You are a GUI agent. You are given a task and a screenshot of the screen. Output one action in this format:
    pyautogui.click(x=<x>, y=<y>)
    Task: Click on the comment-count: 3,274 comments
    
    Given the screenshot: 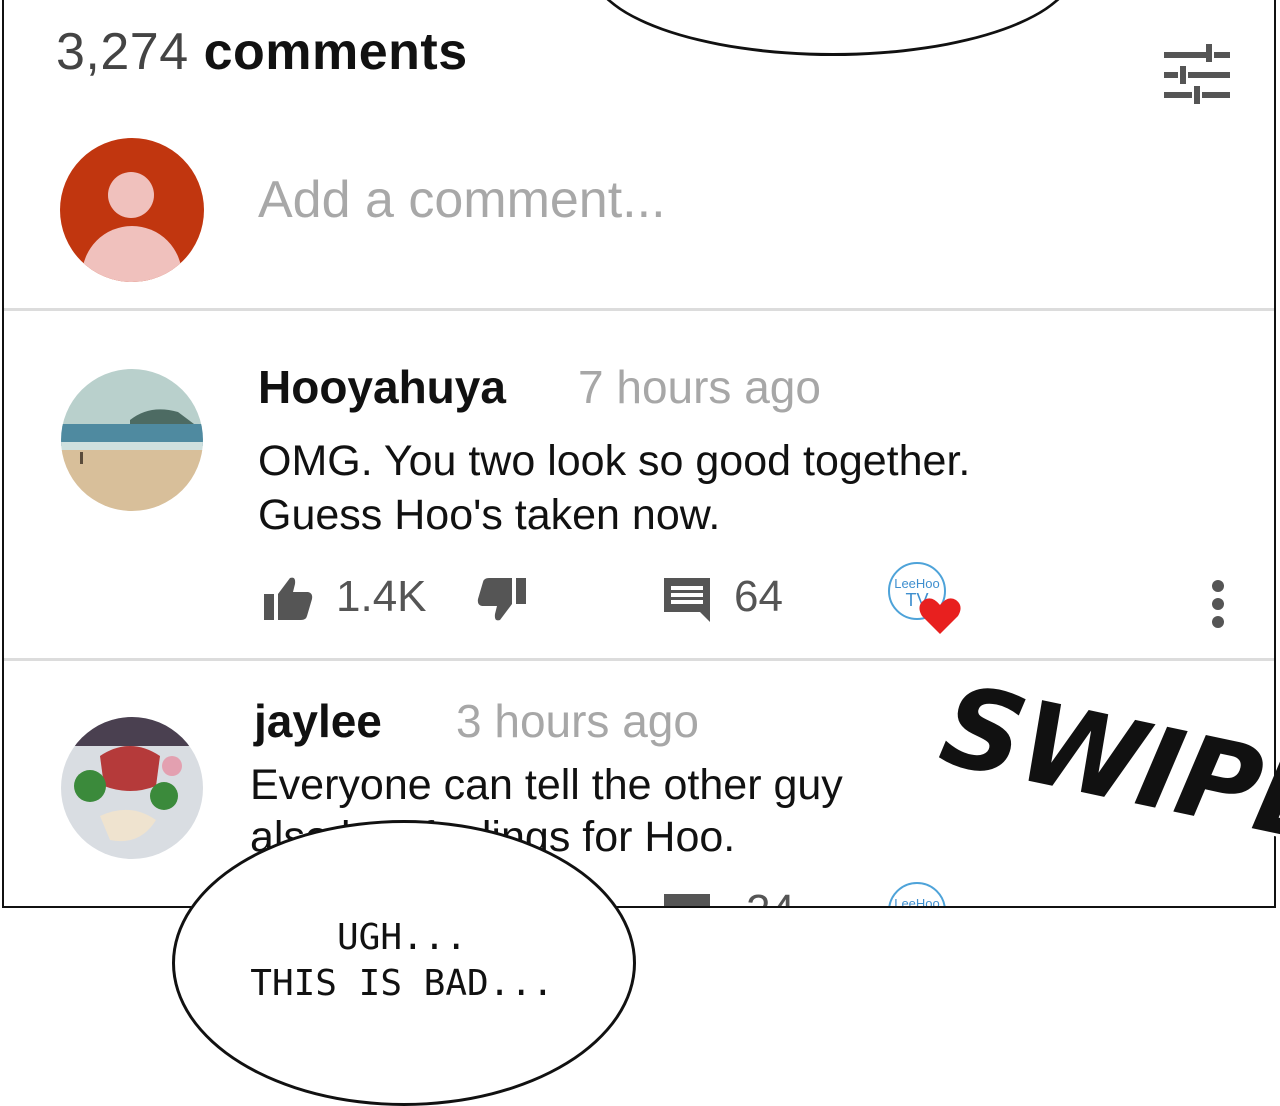 What is the action you would take?
    pyautogui.click(x=262, y=52)
    